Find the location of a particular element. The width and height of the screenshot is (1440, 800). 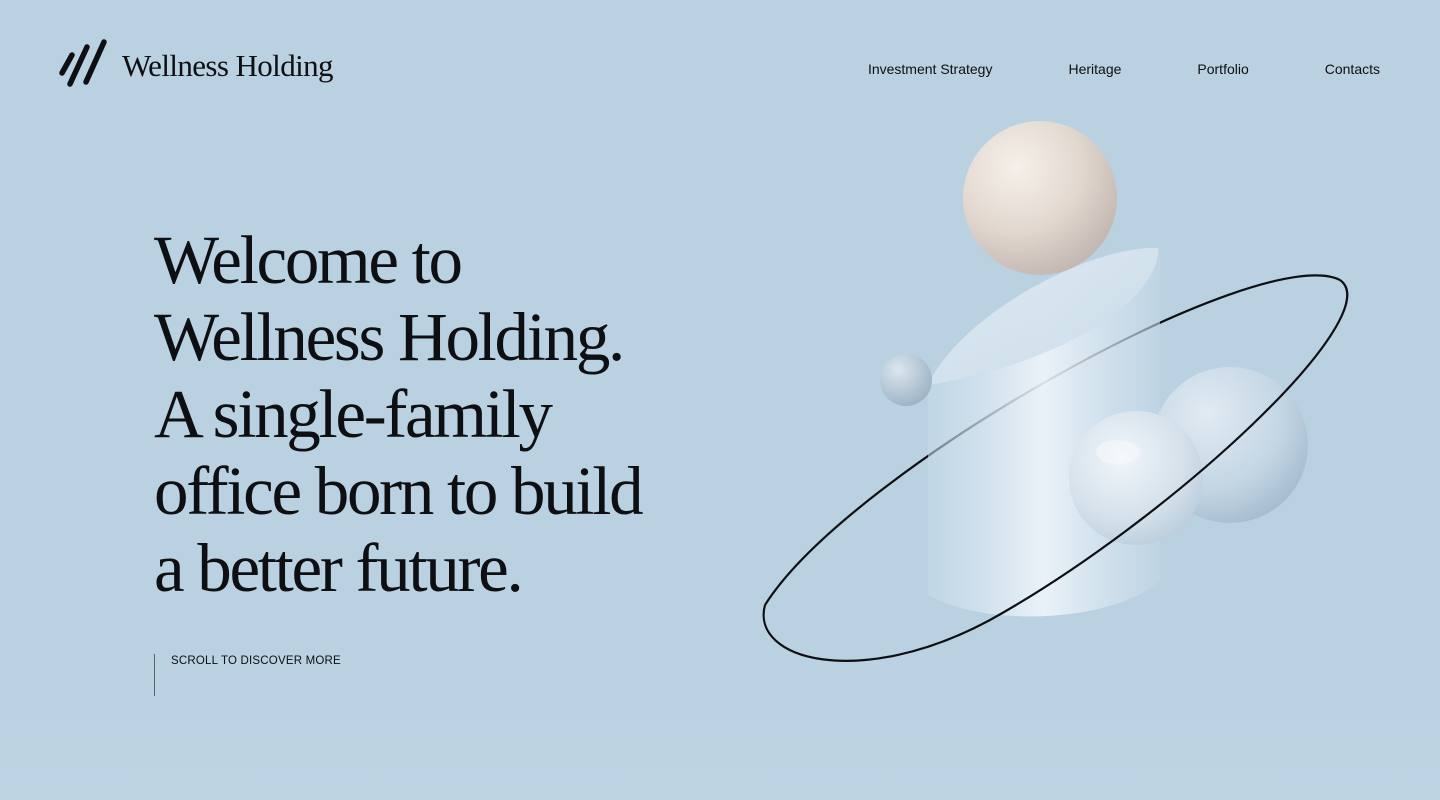

beige-sphere is located at coordinates (1040, 198).